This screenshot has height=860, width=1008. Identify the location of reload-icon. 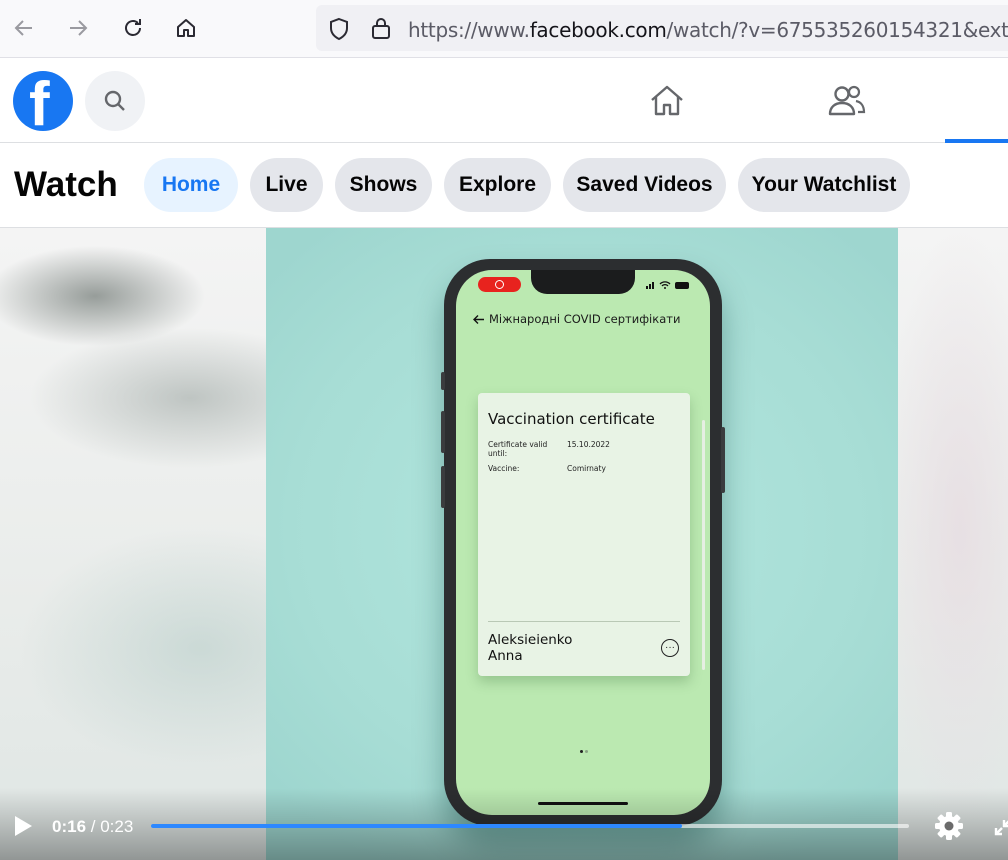
(133, 27).